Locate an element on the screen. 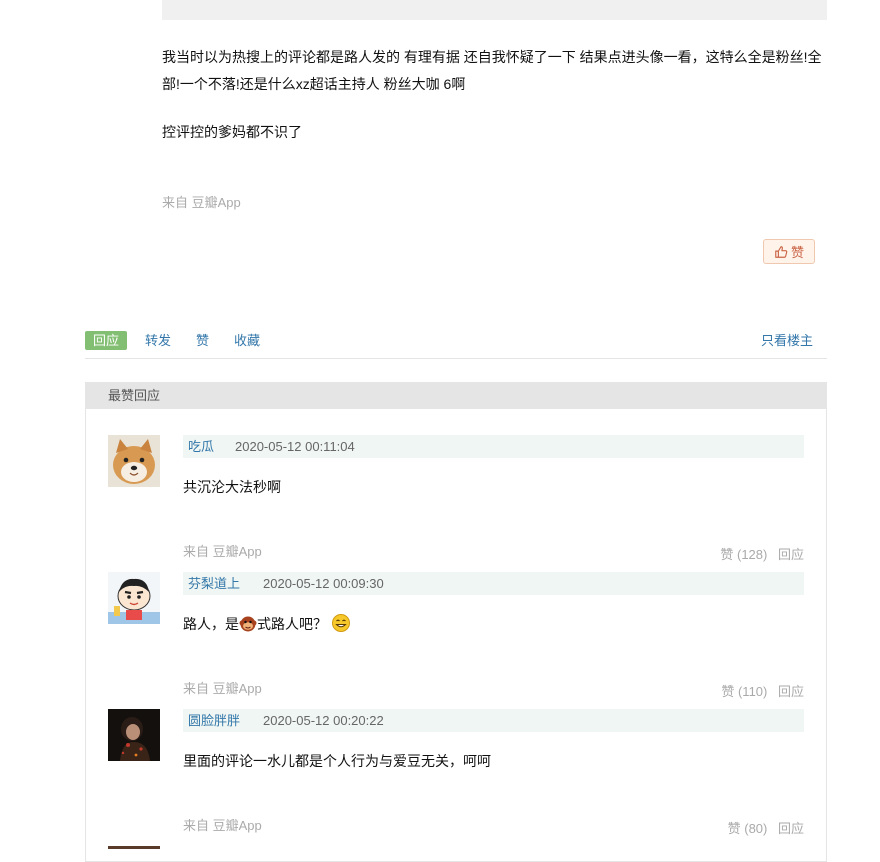  comment-username: 芬梨道上 is located at coordinates (214, 583).